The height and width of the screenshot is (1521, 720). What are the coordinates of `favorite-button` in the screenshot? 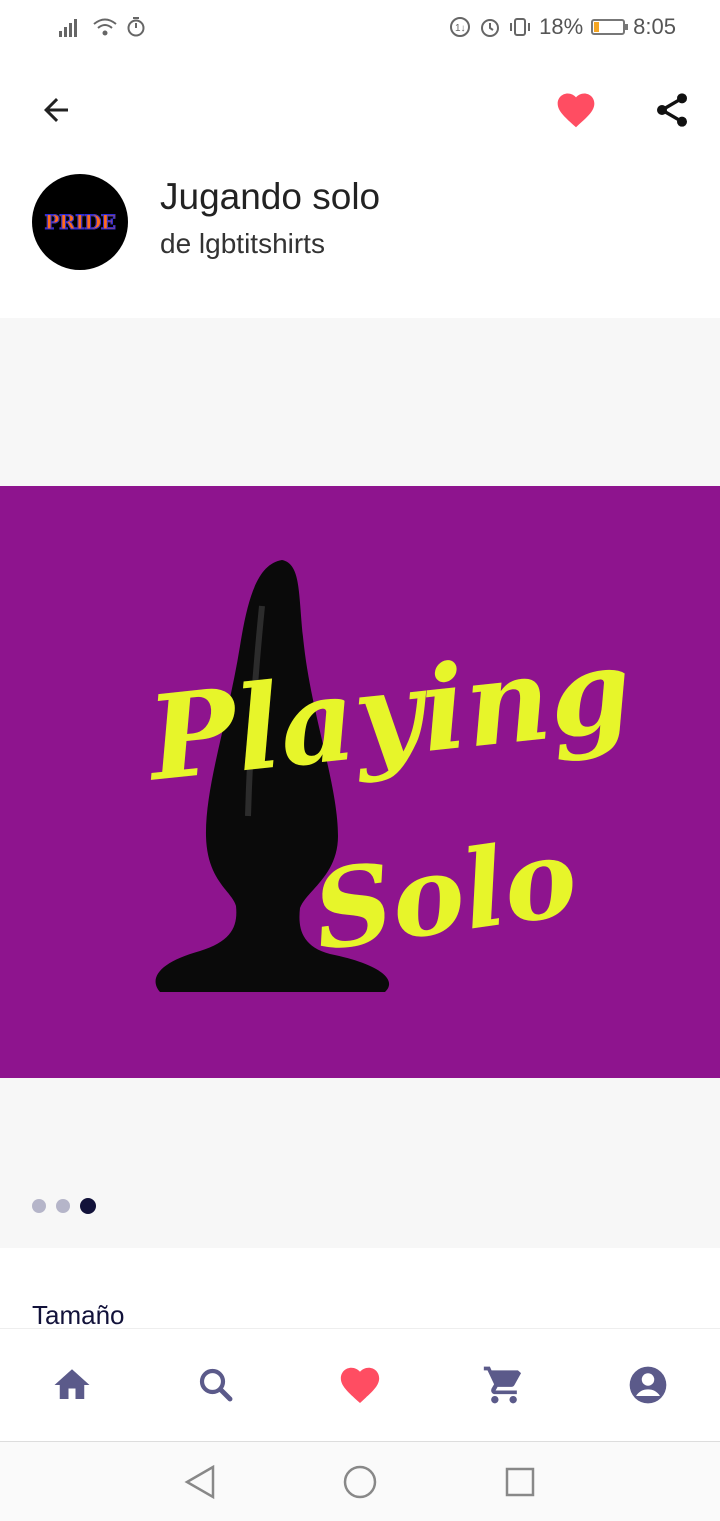 It's located at (576, 110).